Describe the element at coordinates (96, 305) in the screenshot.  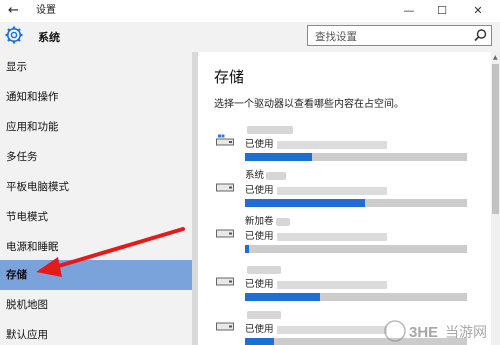
I see `sidebar-item-offline-maps: 脱机地图` at that location.